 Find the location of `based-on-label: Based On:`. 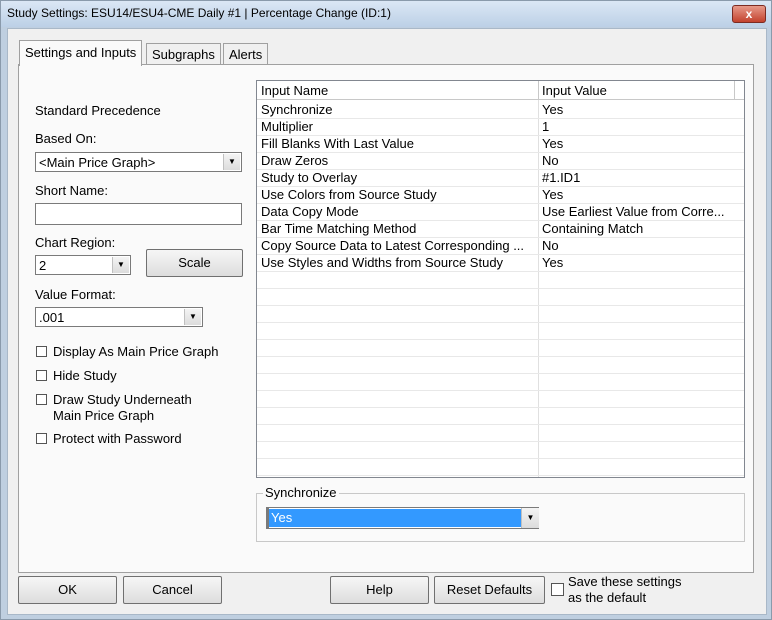

based-on-label: Based On: is located at coordinates (66, 138).